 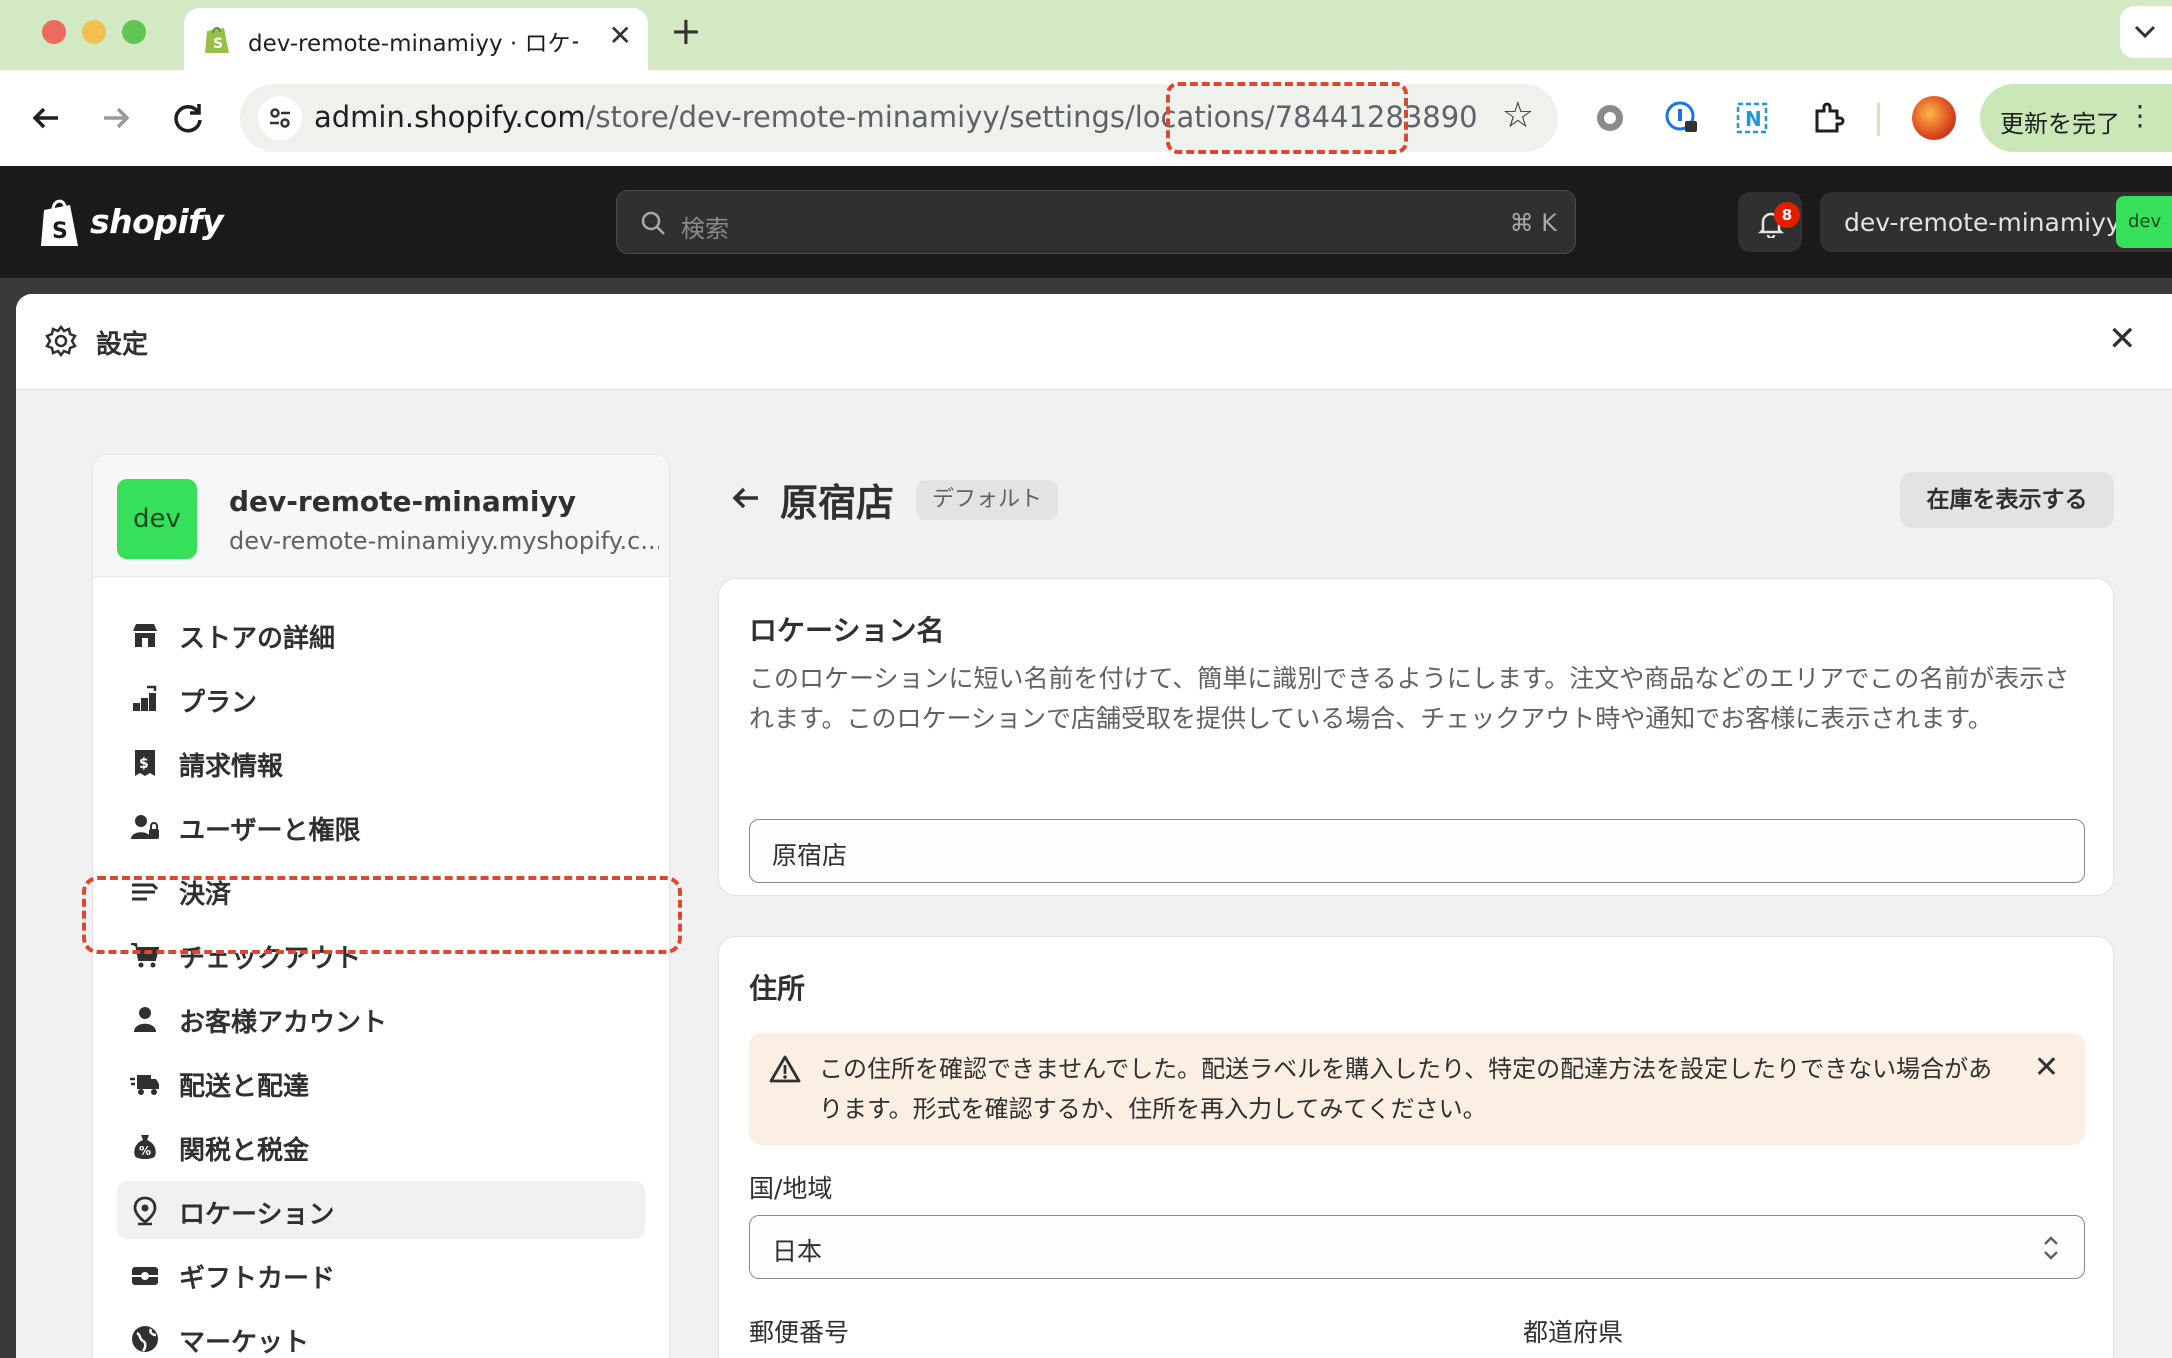 I want to click on browser-tab-bar: S dev-remote-minamiyy · ロケーション ✕ +, so click(x=1086, y=35).